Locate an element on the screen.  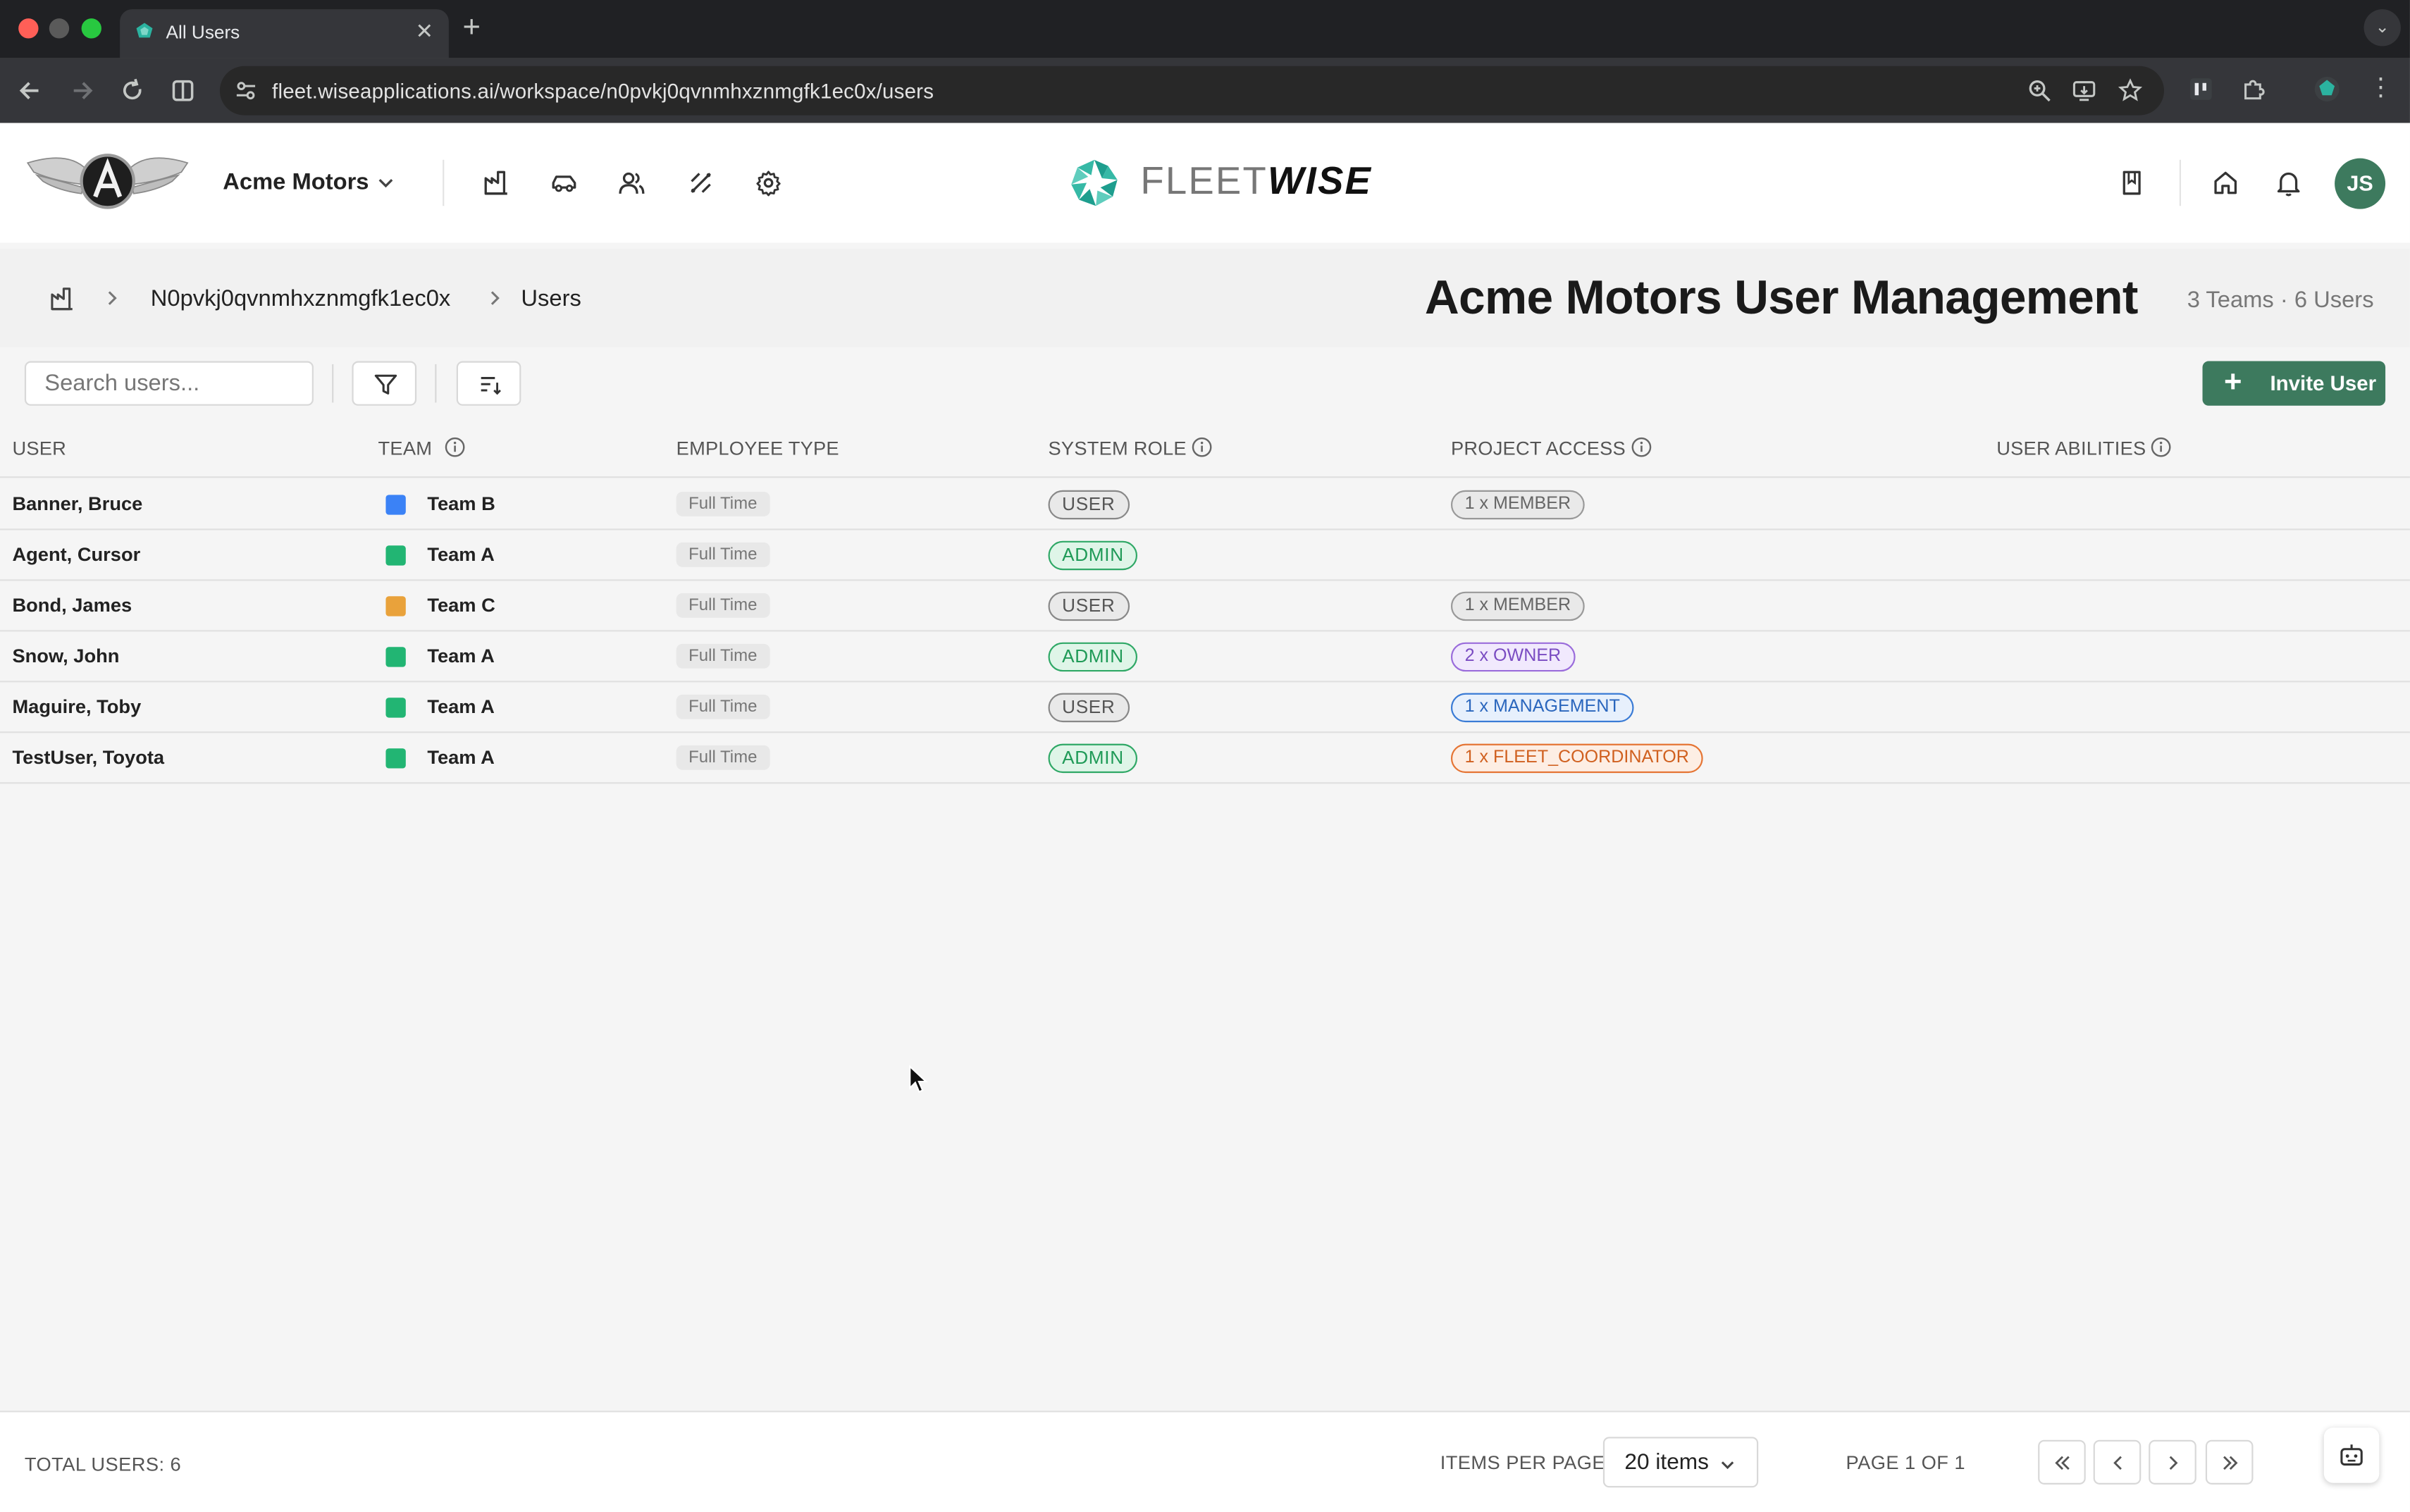
project-access-badge: 1 x MANAGEMENT is located at coordinates (1542, 708).